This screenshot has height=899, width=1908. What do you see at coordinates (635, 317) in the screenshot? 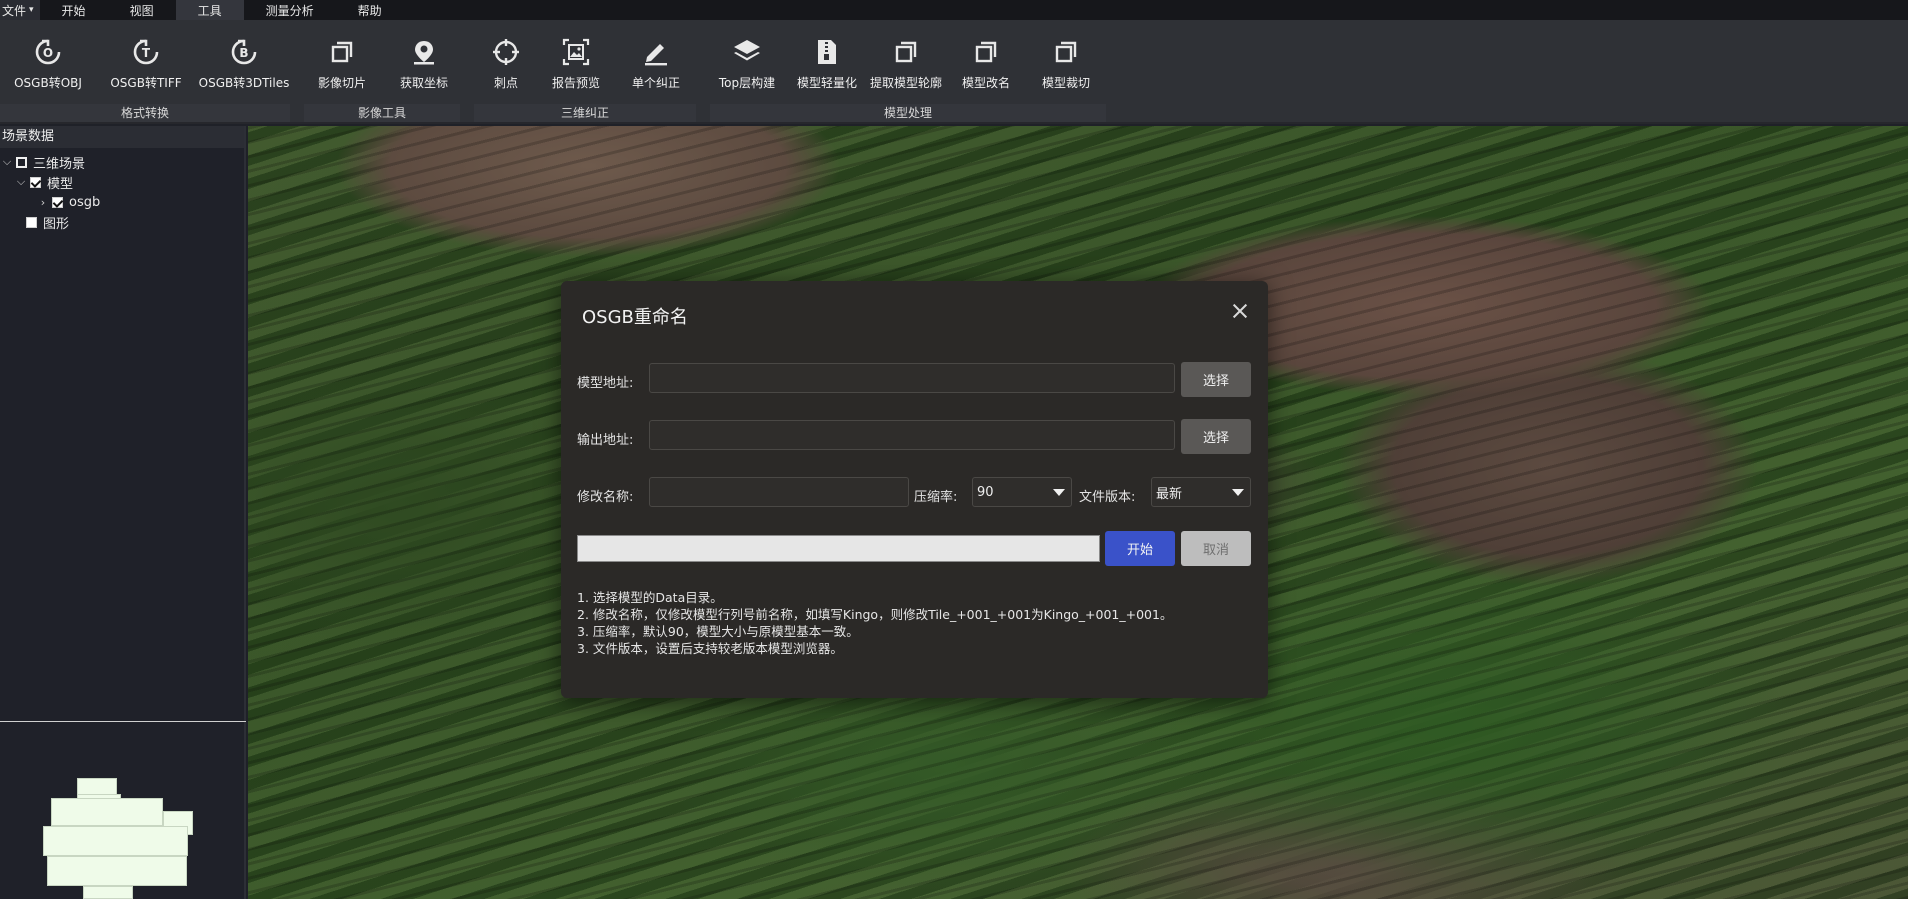
I see `dialog-title: OSGB重命名` at bounding box center [635, 317].